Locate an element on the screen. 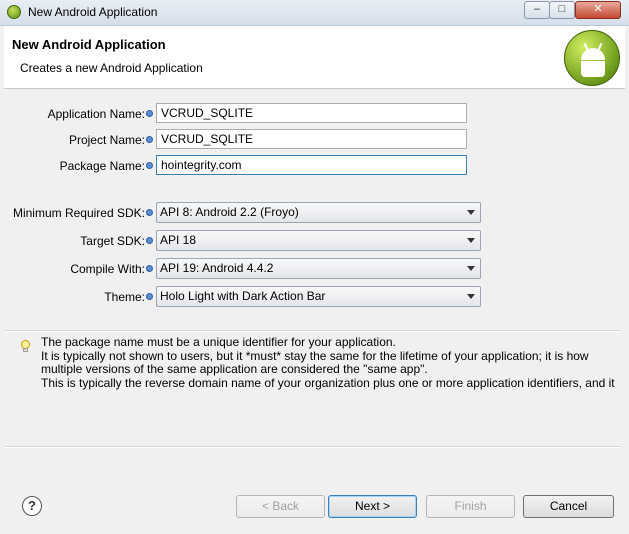  min-sdk-label: Minimum Required SDK: is located at coordinates (78, 213).